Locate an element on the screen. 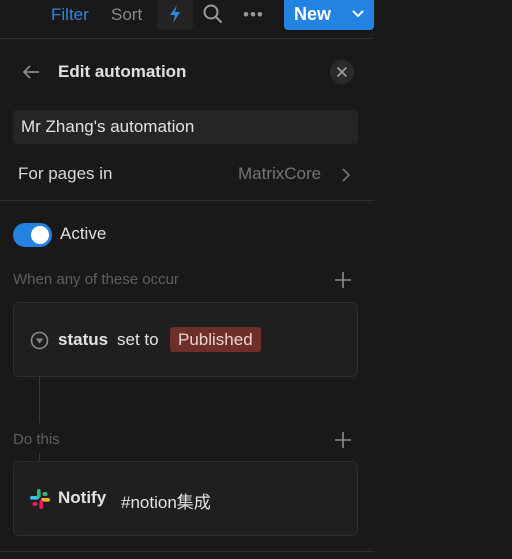  chevron-right-icon is located at coordinates (346, 175).